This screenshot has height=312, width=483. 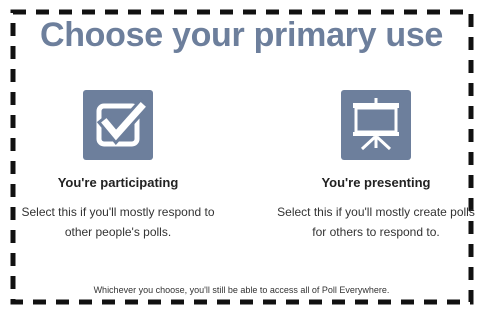 I want to click on participating-title: You're participating, so click(x=118, y=182).